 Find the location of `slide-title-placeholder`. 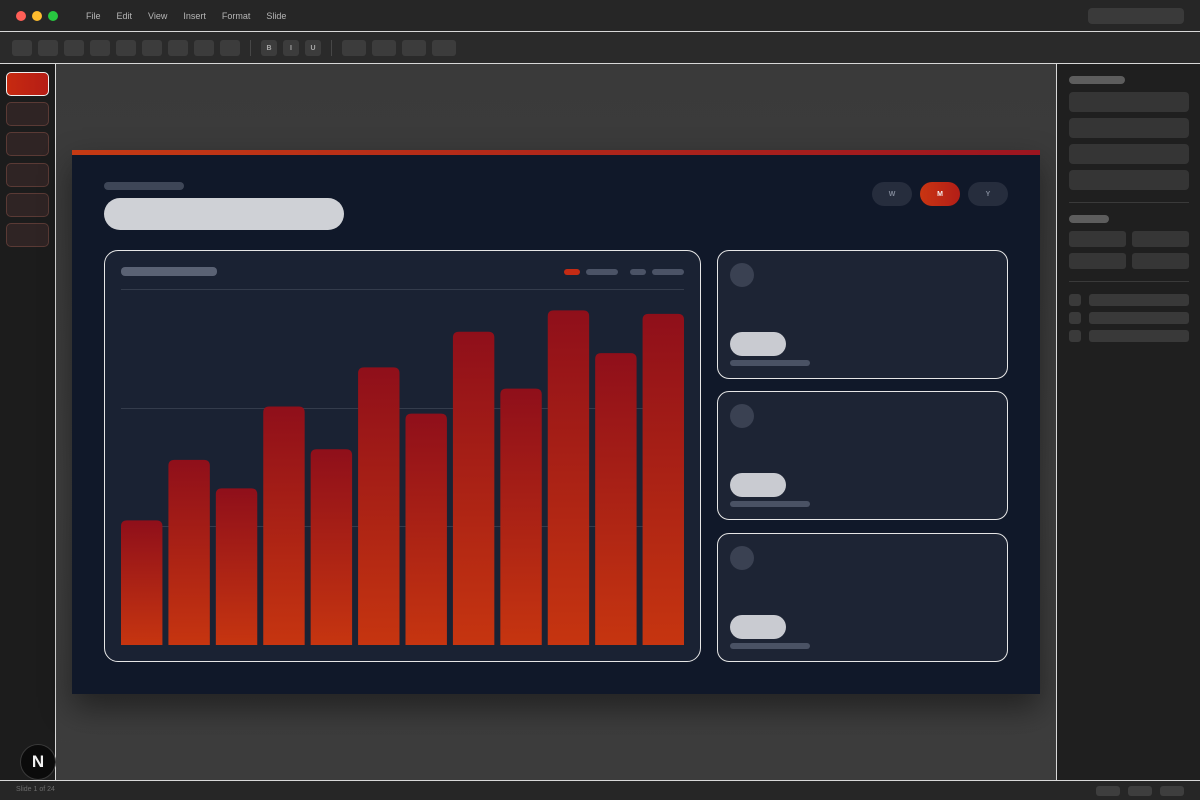

slide-title-placeholder is located at coordinates (224, 214).